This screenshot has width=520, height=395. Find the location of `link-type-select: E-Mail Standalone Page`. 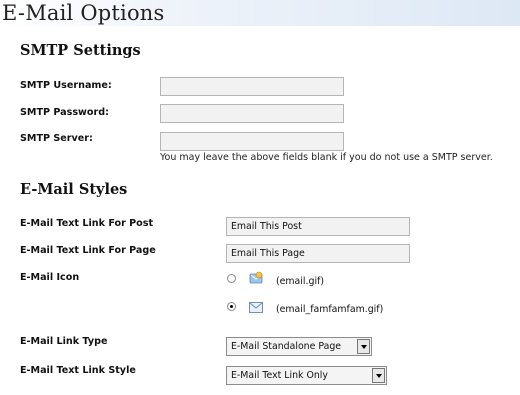

link-type-select: E-Mail Standalone Page is located at coordinates (299, 346).